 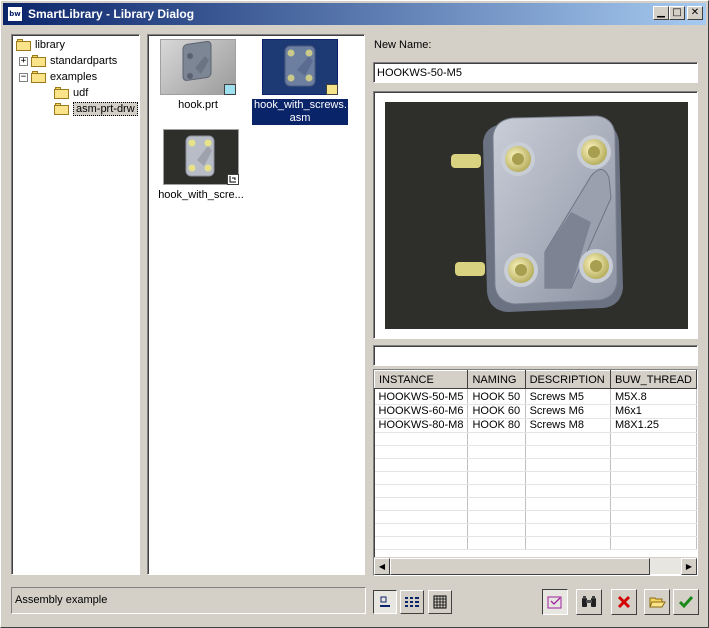 What do you see at coordinates (111, 14) in the screenshot?
I see `window-title: SmartLibrary - Library Dialog` at bounding box center [111, 14].